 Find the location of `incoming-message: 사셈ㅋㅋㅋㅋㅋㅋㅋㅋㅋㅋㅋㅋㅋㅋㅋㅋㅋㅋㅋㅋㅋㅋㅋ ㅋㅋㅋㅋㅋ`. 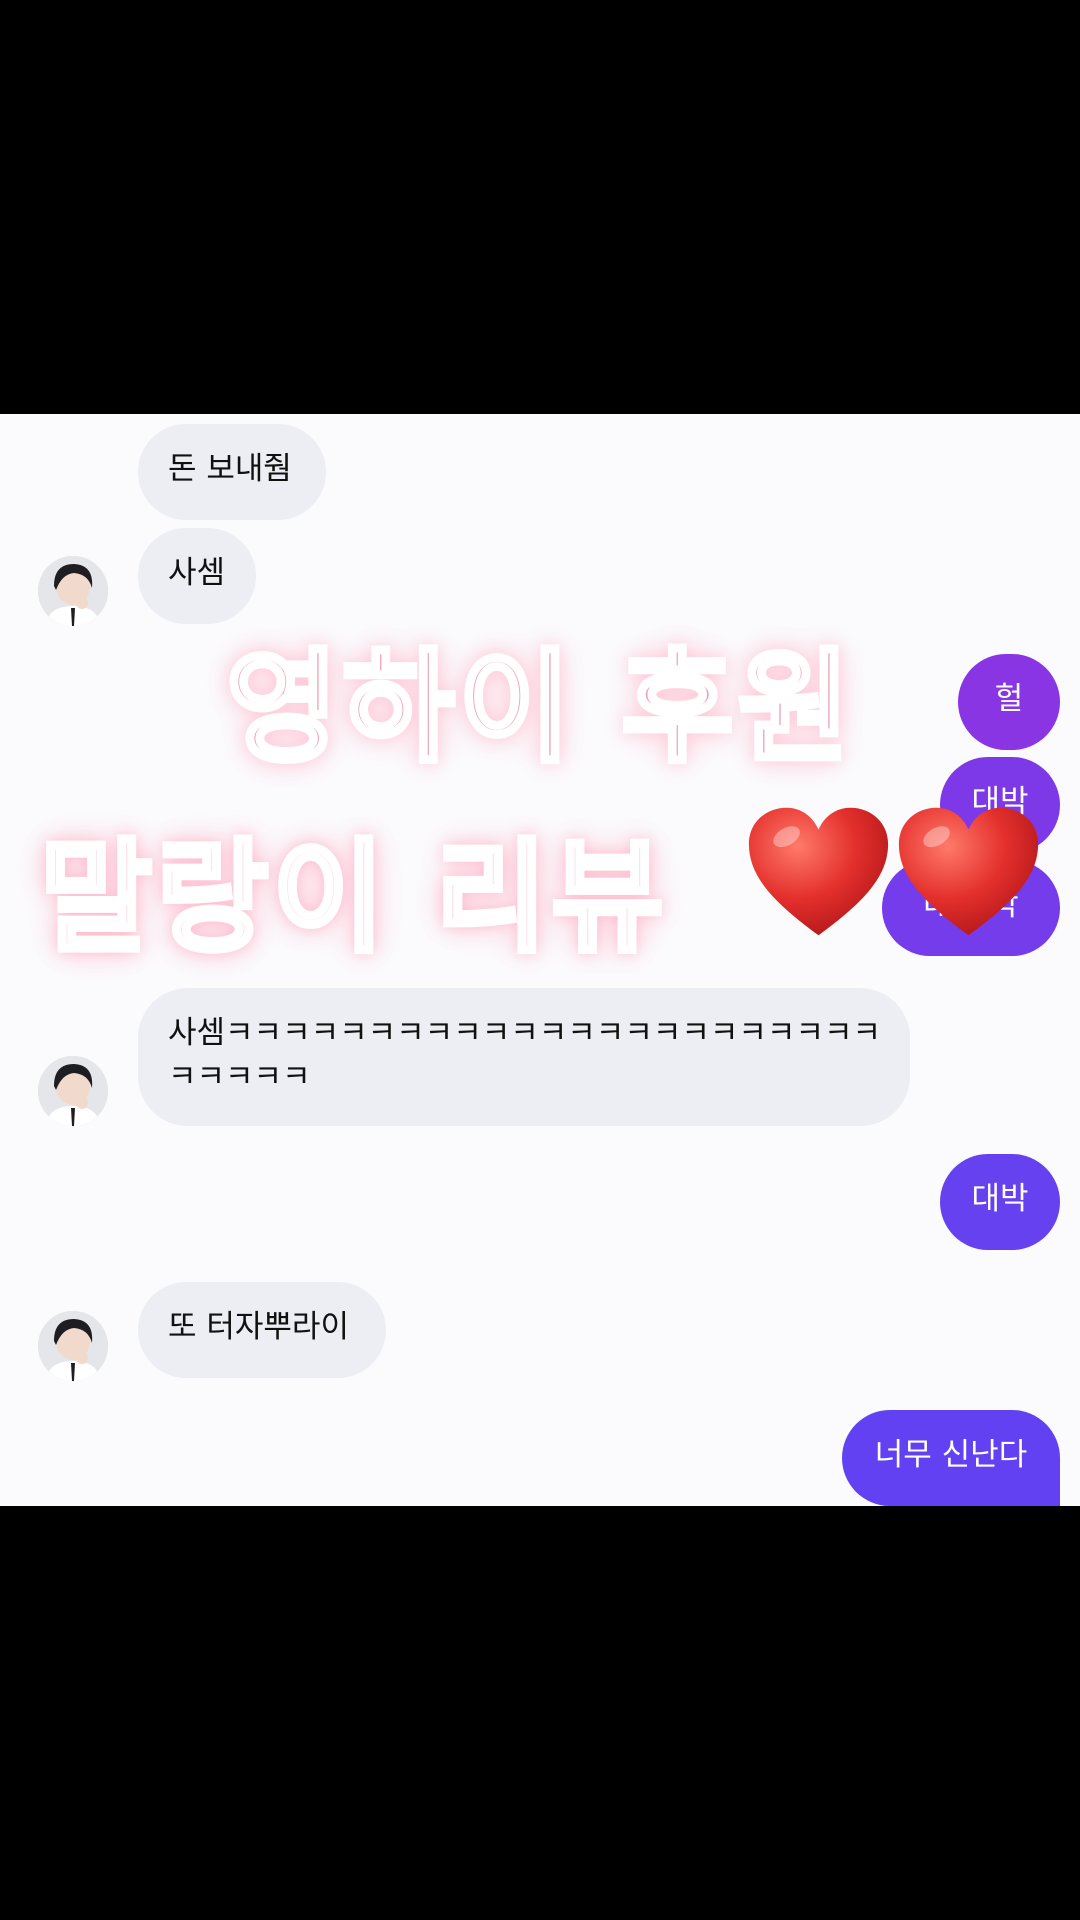

incoming-message: 사셈ㅋㅋㅋㅋㅋㅋㅋㅋㅋㅋㅋㅋㅋㅋㅋㅋㅋㅋㅋㅋㅋㅋㅋ ㅋㅋㅋㅋㅋ is located at coordinates (524, 1057).